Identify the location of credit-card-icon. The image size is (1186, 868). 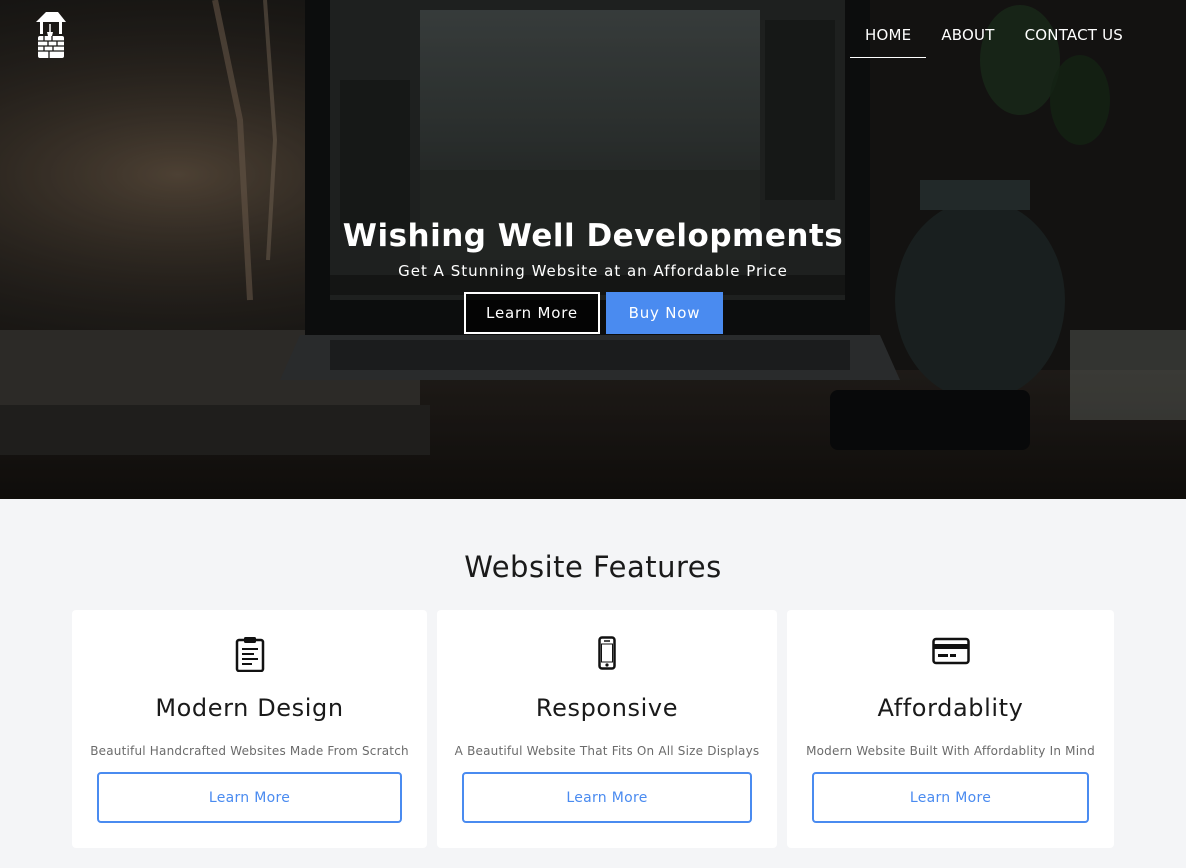
(950, 651).